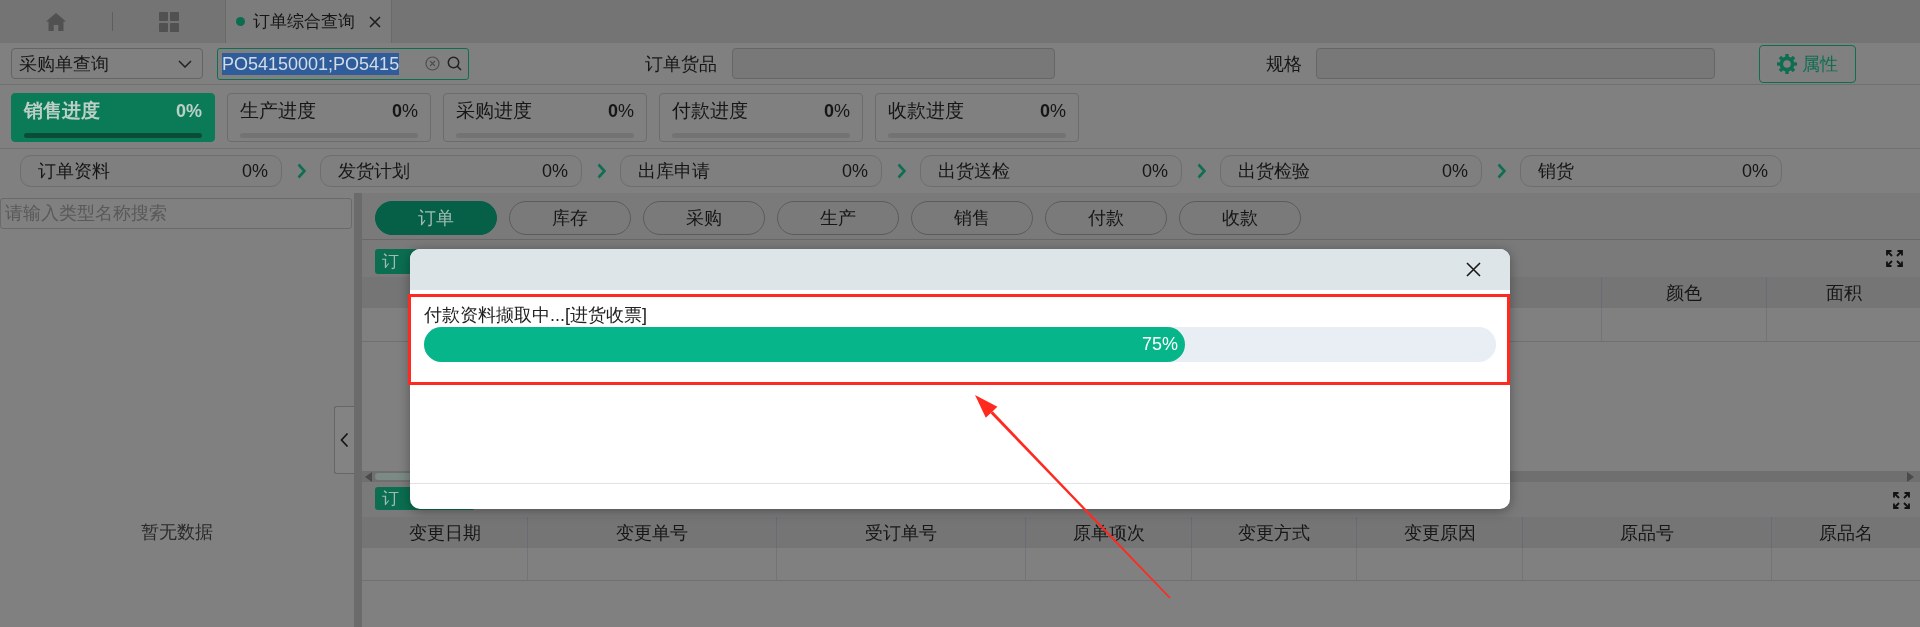  I want to click on step-label: 出货送检, so click(974, 171).